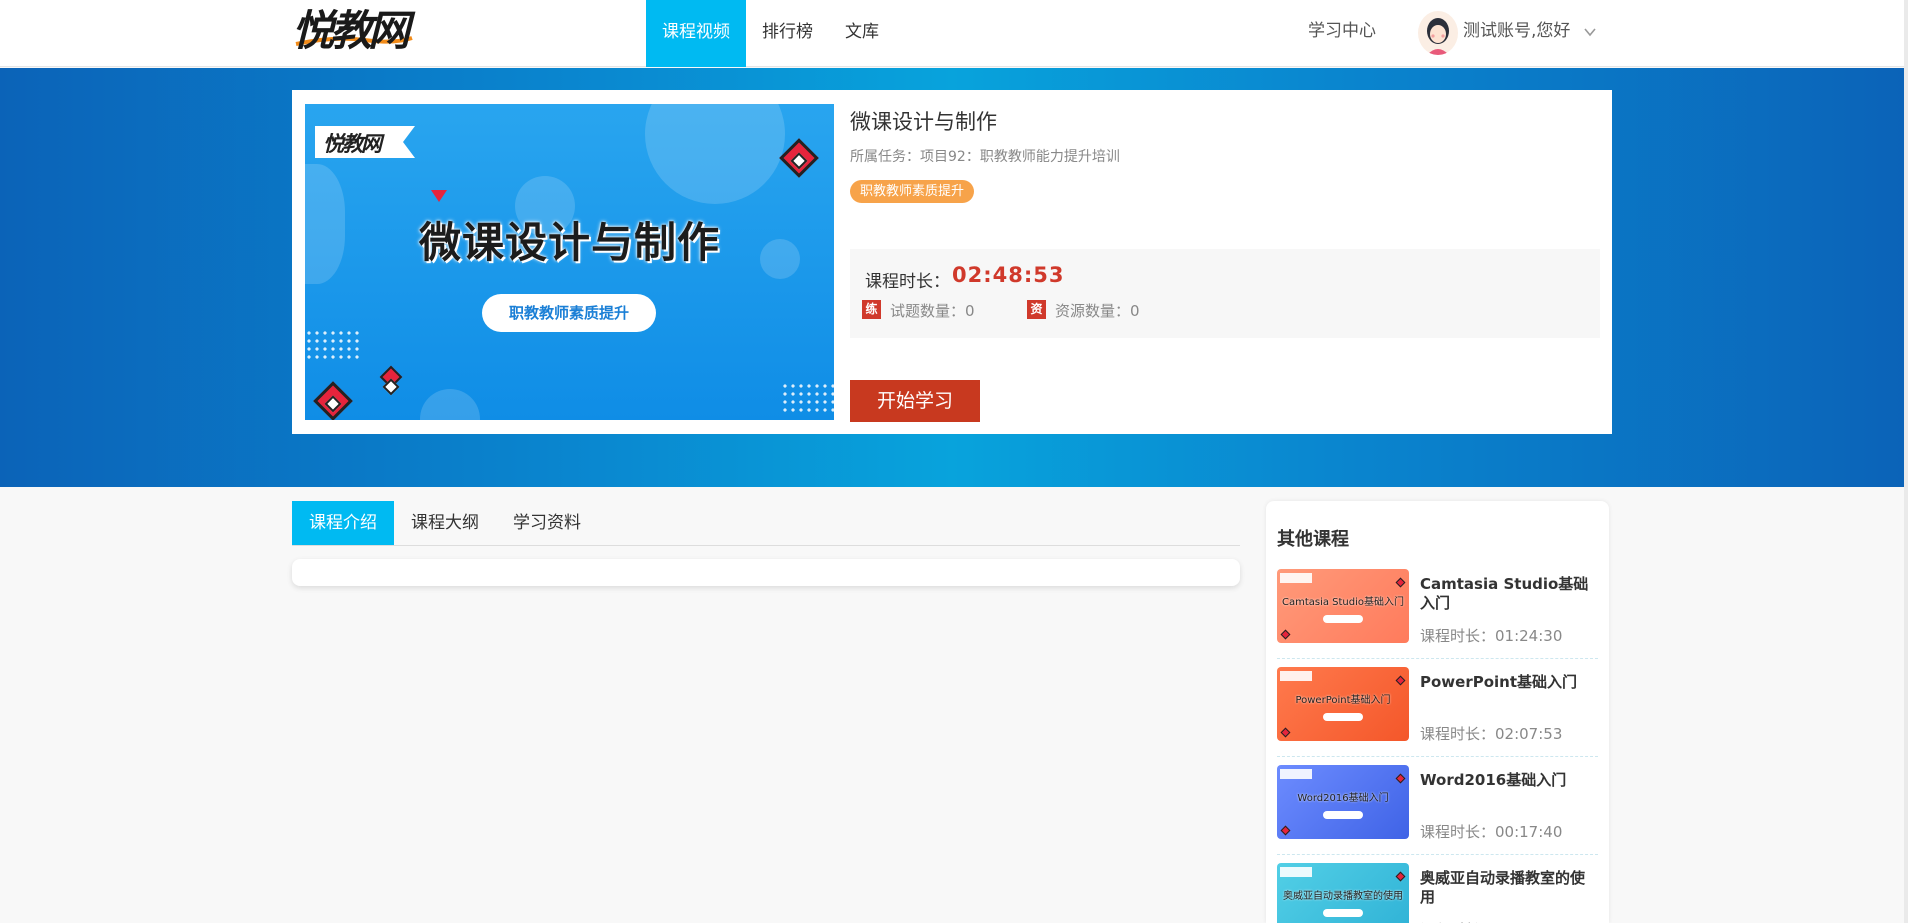 The width and height of the screenshot is (1908, 923). I want to click on resource-icon: 资, so click(1036, 309).